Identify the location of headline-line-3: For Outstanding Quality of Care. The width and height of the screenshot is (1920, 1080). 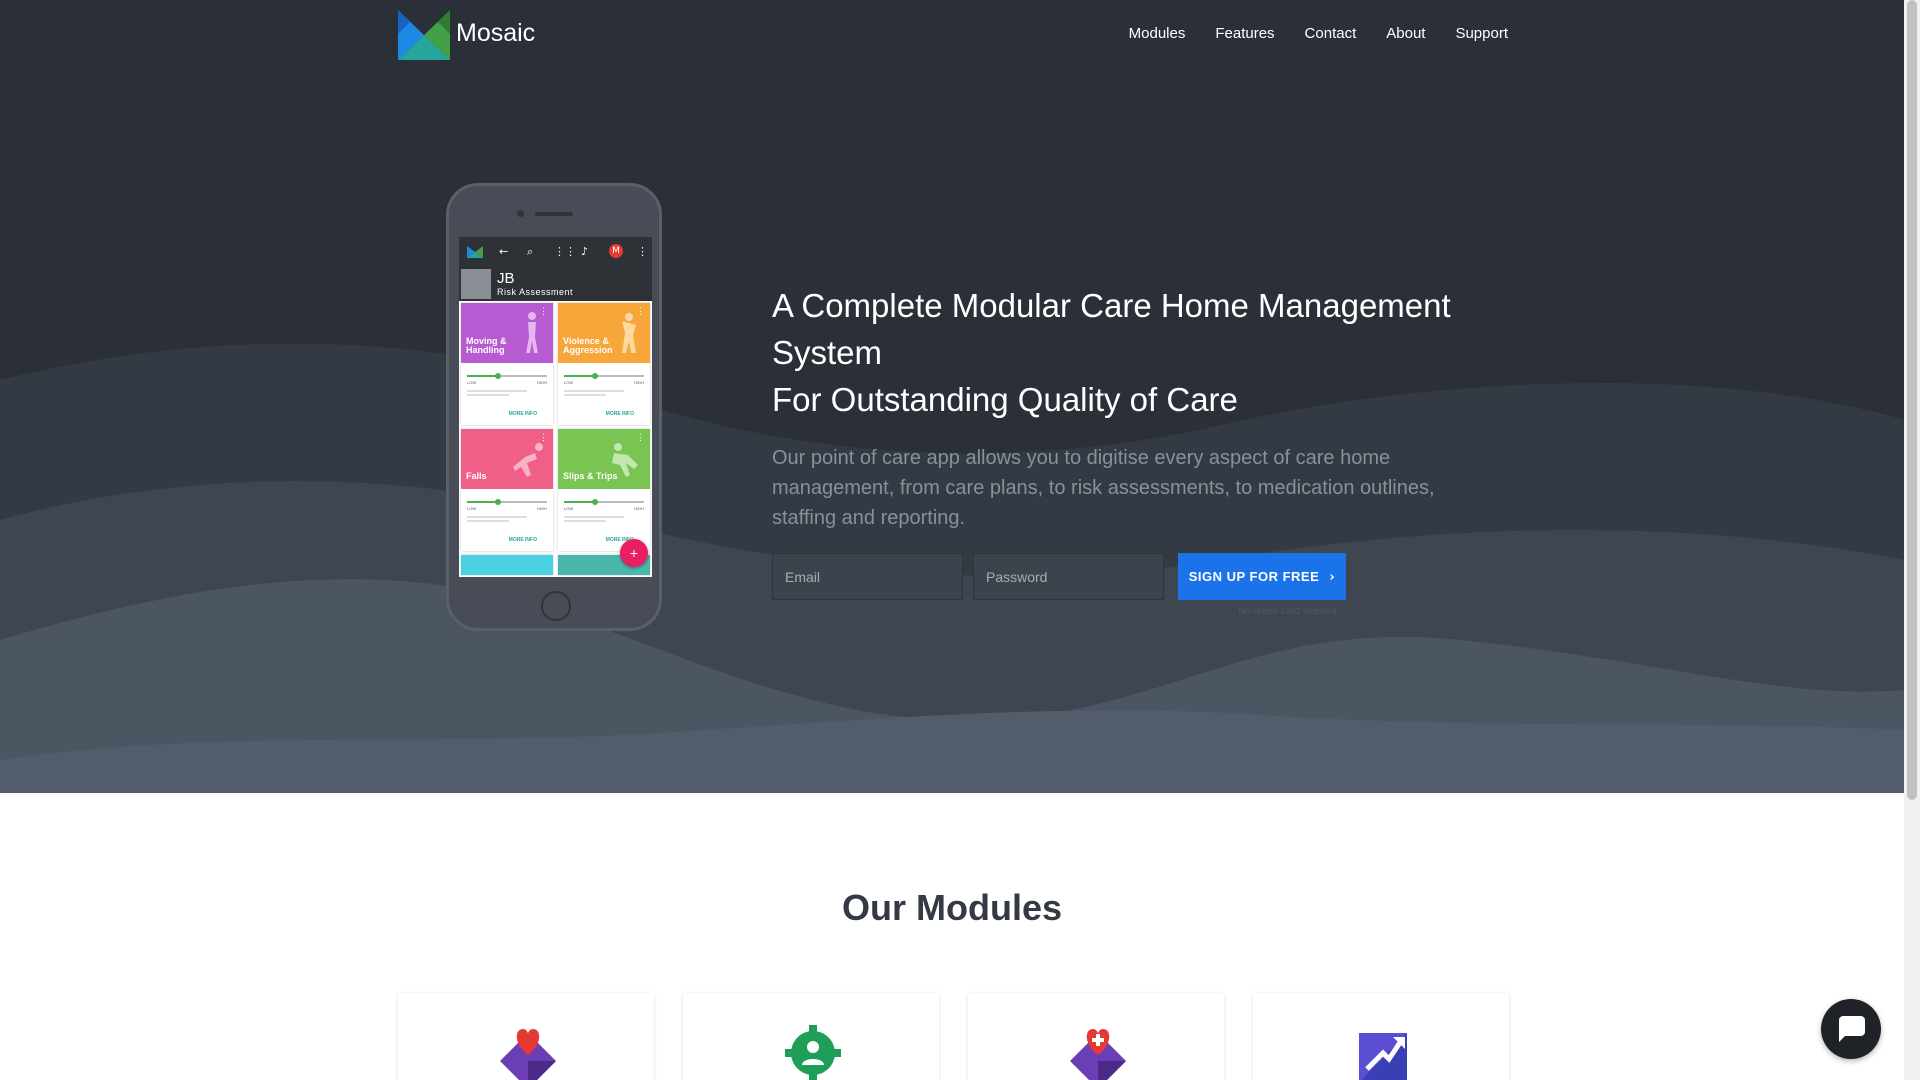
(1005, 399).